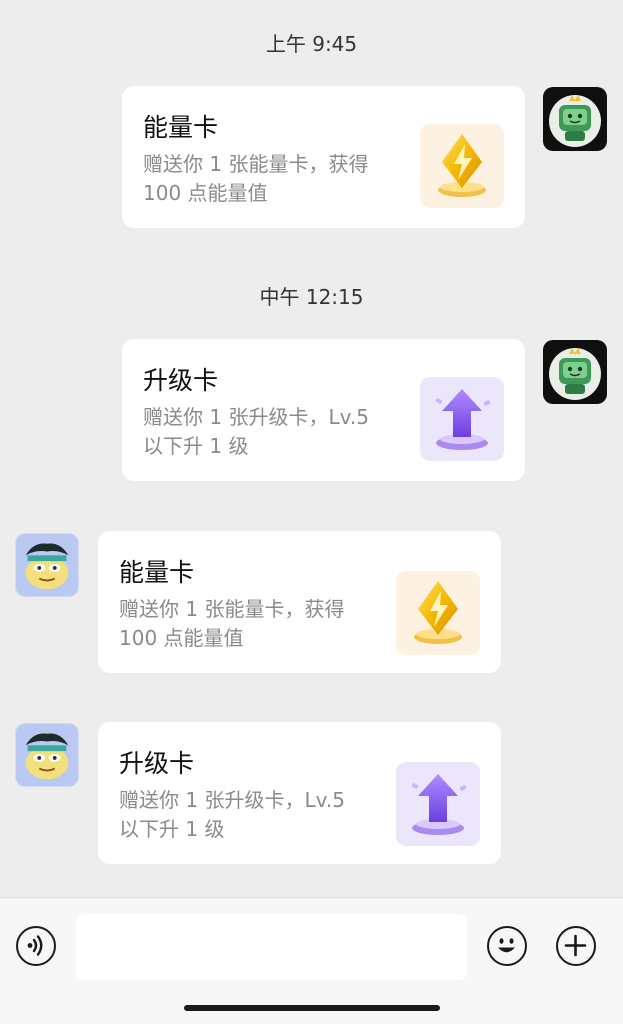 This screenshot has width=623, height=1024. I want to click on plus-icon, so click(576, 946).